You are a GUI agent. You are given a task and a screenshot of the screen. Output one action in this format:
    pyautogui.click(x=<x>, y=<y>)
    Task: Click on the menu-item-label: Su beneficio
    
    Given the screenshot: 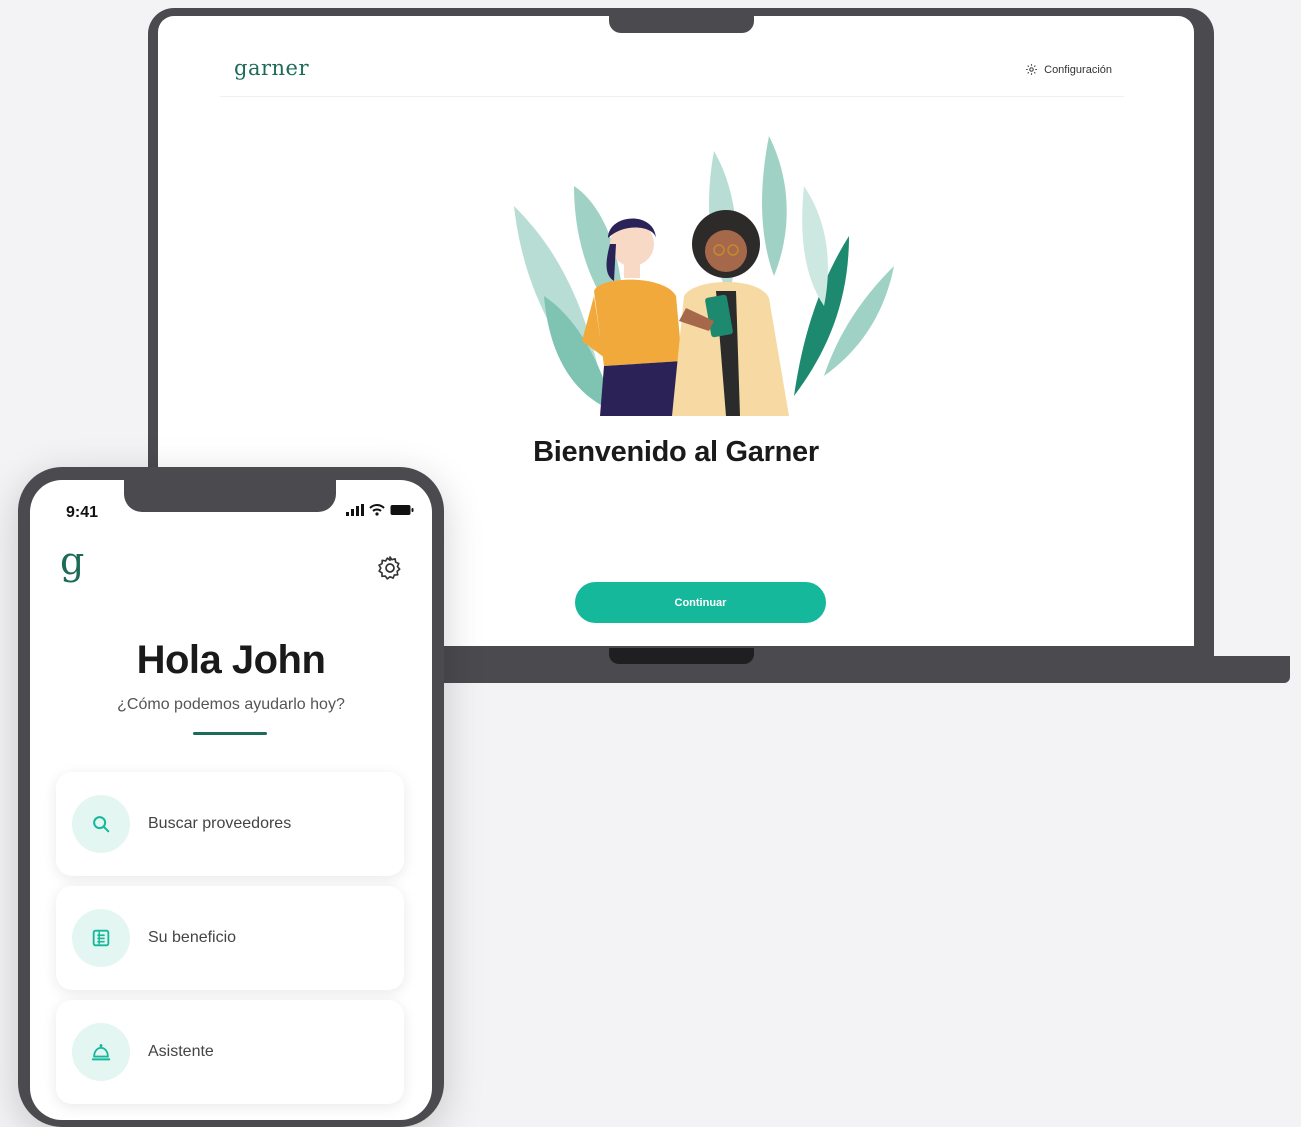 What is the action you would take?
    pyautogui.click(x=192, y=937)
    